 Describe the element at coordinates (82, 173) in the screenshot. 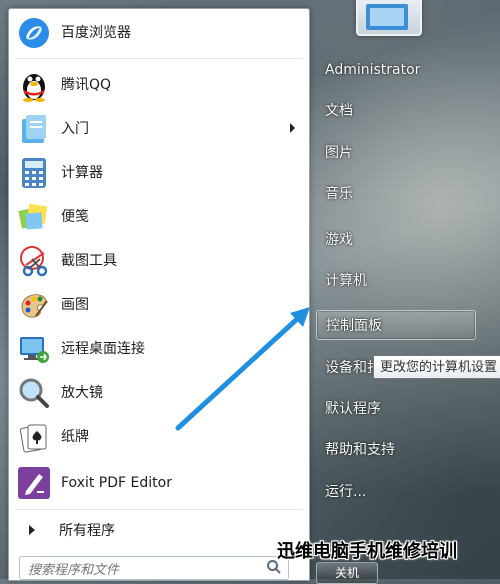

I see `program-label: 计算器` at that location.